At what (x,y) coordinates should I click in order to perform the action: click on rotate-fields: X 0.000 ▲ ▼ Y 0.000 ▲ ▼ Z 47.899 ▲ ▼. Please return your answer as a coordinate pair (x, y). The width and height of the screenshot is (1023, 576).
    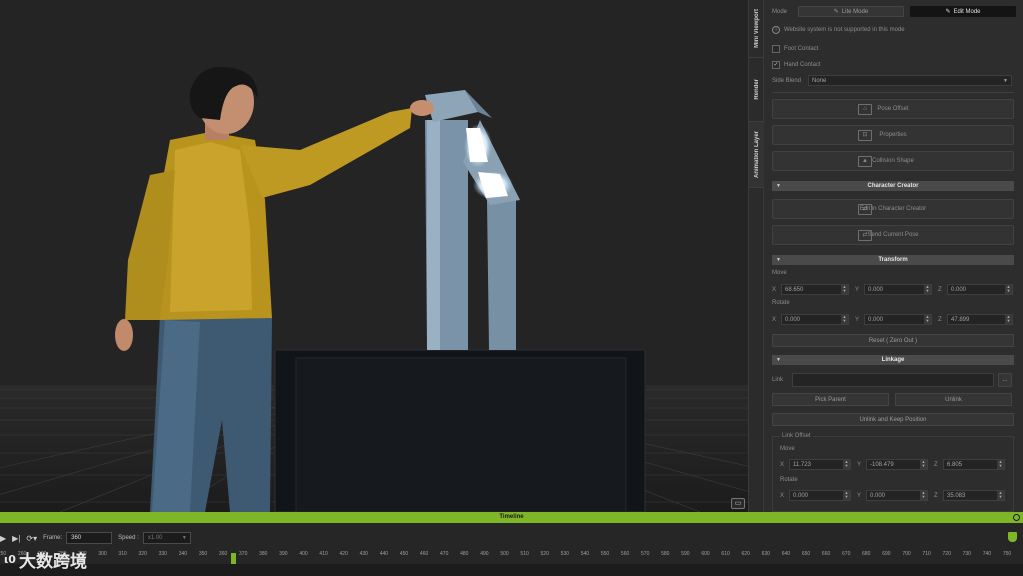
    Looking at the image, I should click on (894, 319).